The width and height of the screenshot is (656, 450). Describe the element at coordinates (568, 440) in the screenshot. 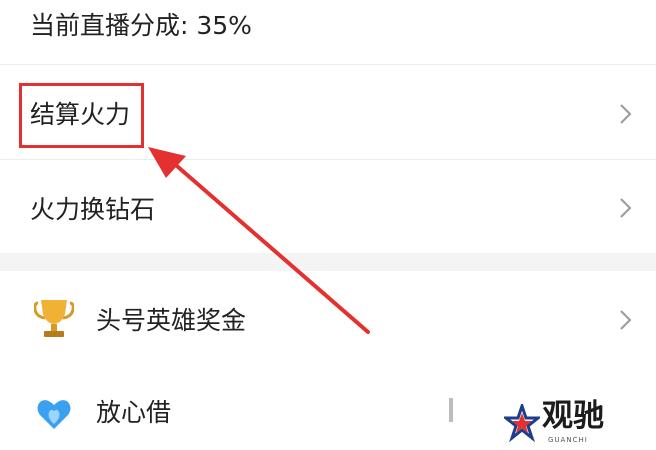

I see `watermark-subtitle: GUANCHI` at that location.